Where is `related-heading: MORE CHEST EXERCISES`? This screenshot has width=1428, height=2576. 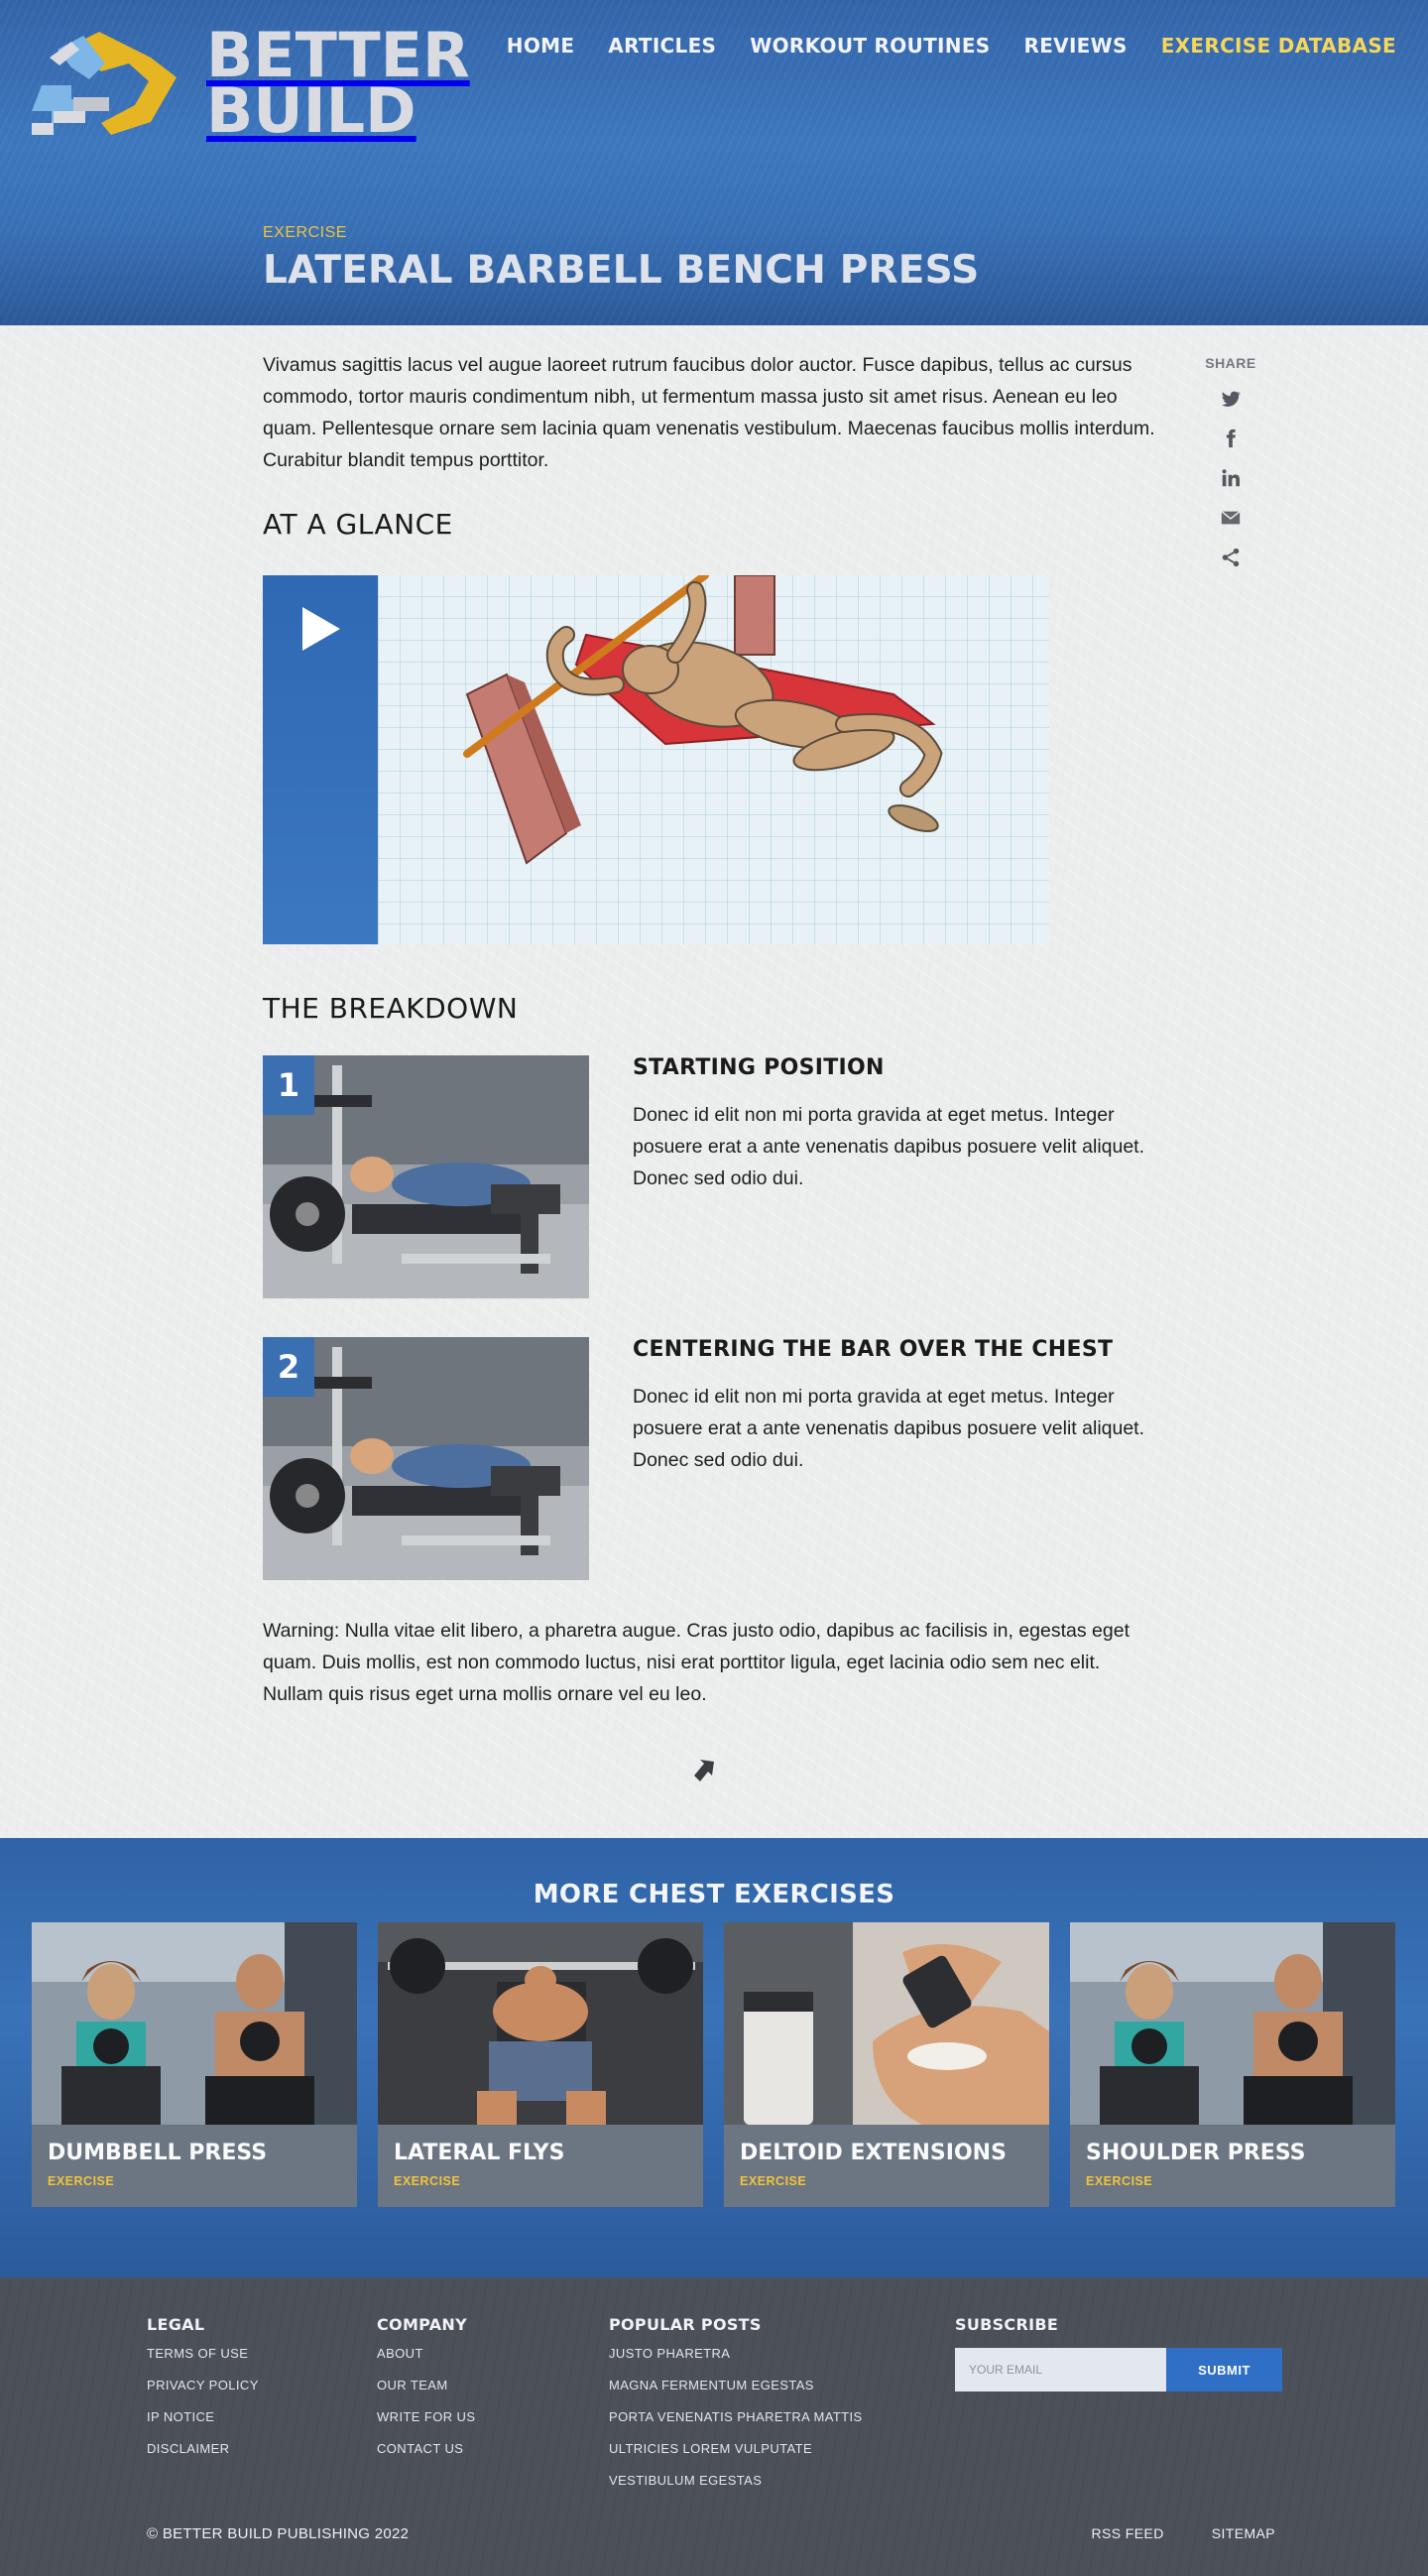 related-heading: MORE CHEST EXERCISES is located at coordinates (714, 1894).